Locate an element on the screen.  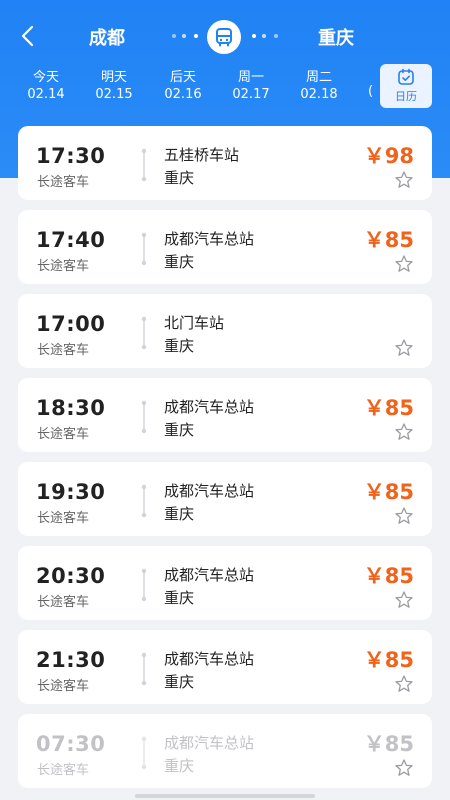
ticket-price: ￥98 is located at coordinates (388, 156).